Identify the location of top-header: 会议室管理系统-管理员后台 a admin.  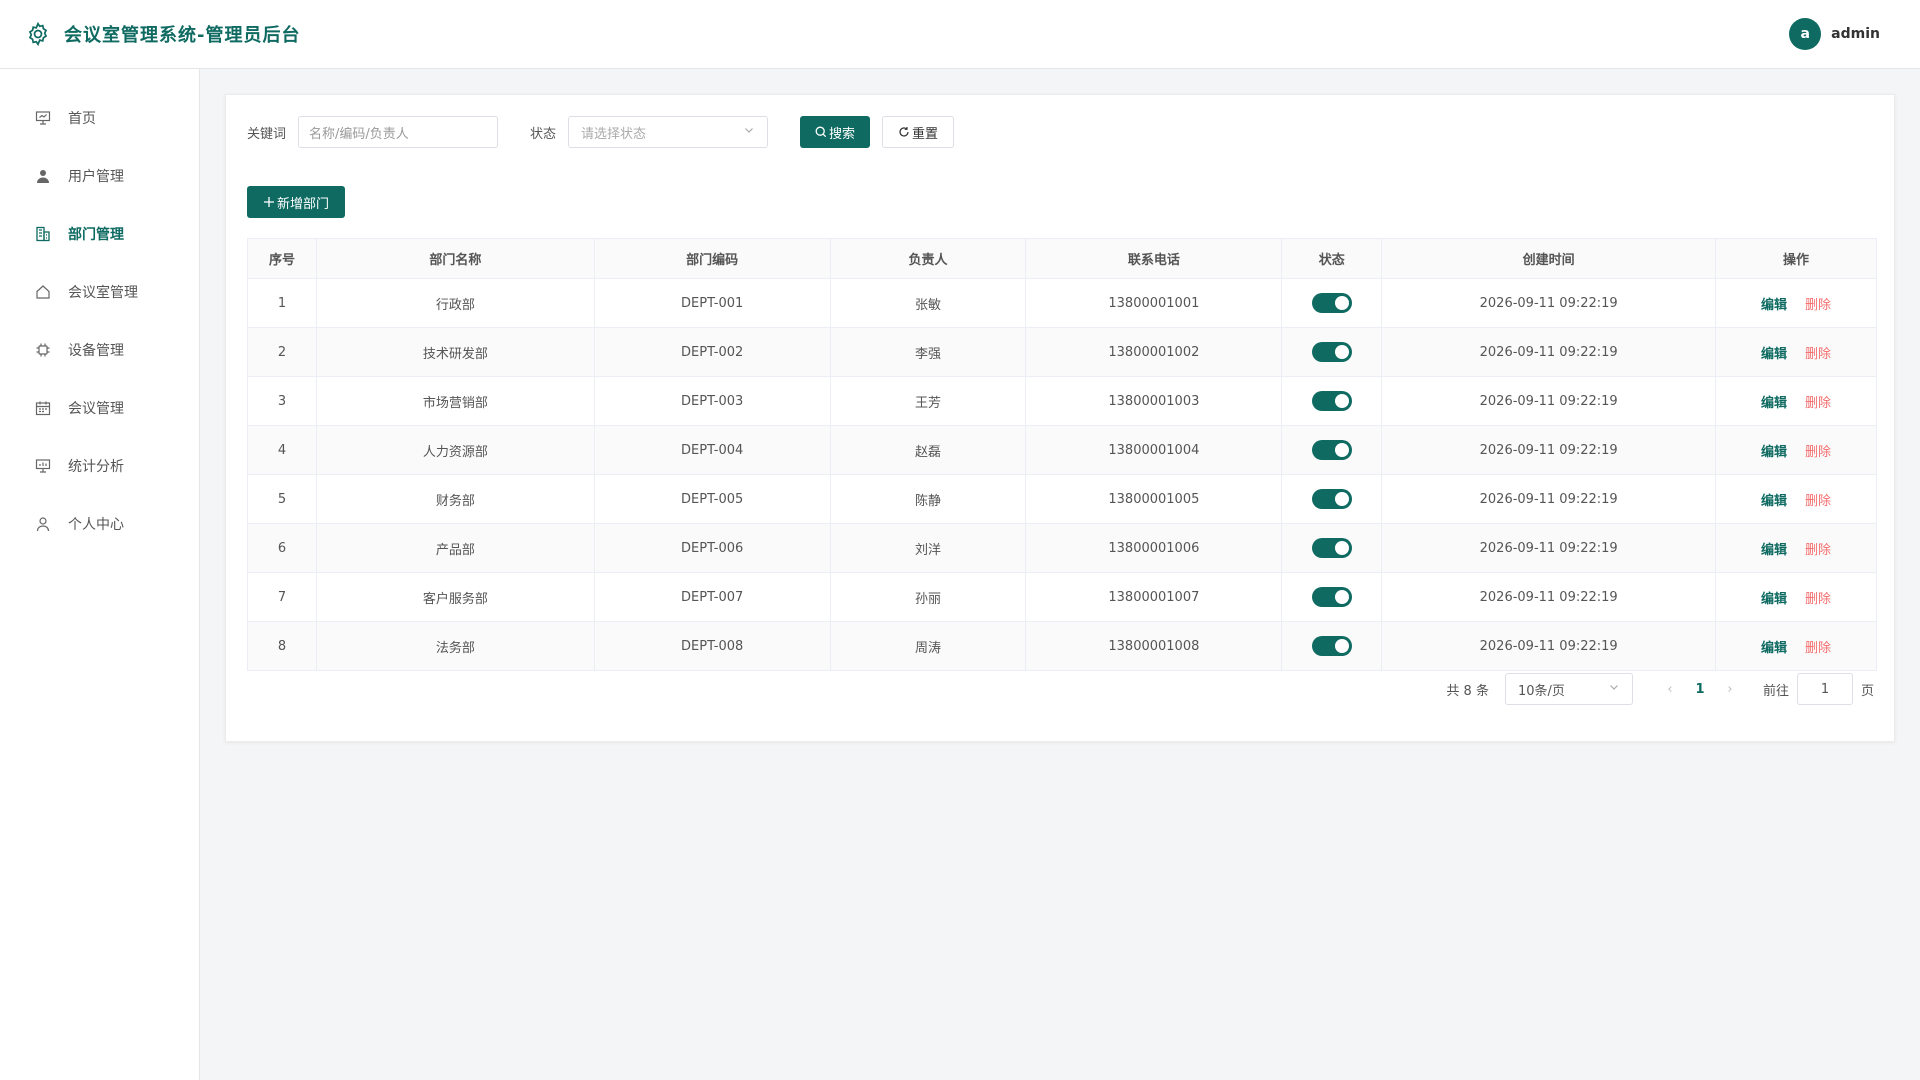
(960, 34).